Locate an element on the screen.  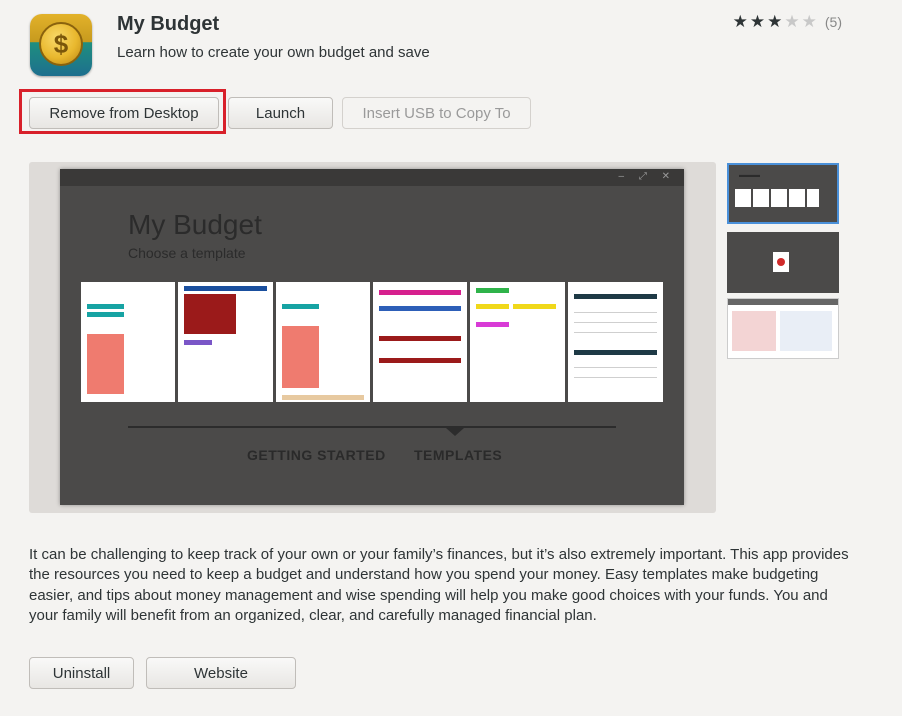
window-controls-icon: – ⤢ ✕ is located at coordinates (647, 176).